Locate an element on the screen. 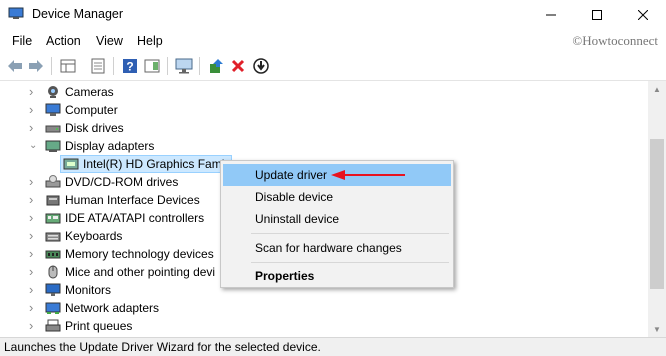 This screenshot has height=356, width=666. console-tree-button is located at coordinates (98, 66).